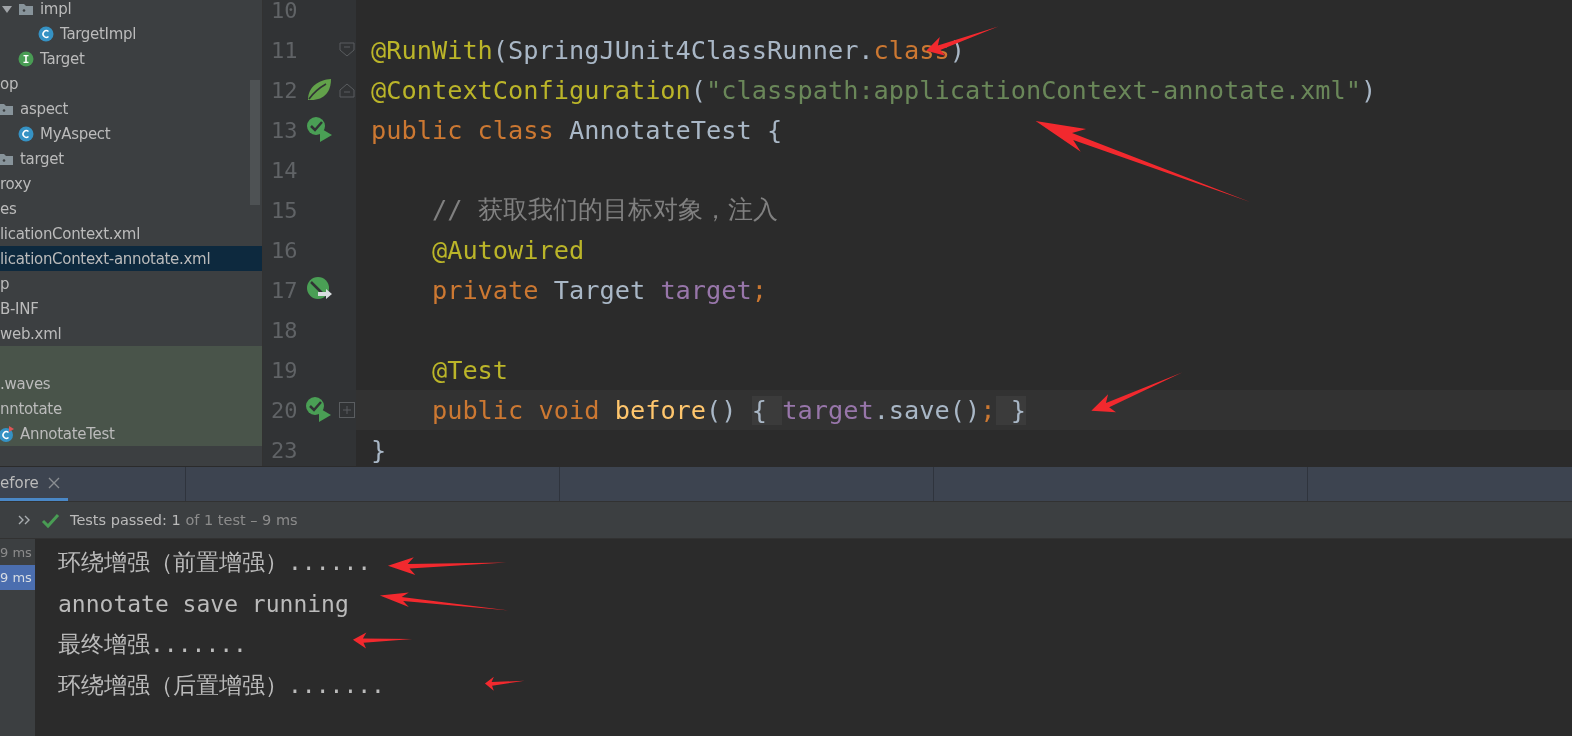 The width and height of the screenshot is (1572, 736). Describe the element at coordinates (131, 158) in the screenshot. I see `tree-item: target` at that location.